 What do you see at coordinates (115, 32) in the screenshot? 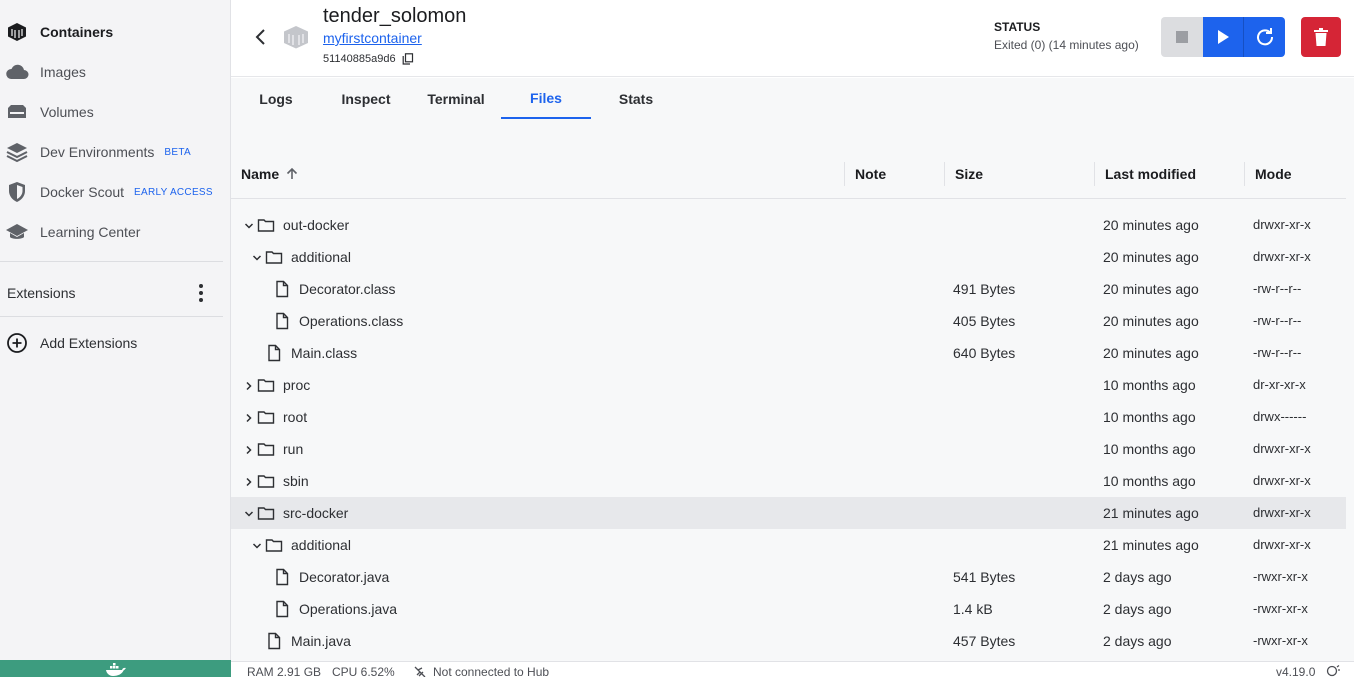
I see `sidebar-item-containers: Containers` at bounding box center [115, 32].